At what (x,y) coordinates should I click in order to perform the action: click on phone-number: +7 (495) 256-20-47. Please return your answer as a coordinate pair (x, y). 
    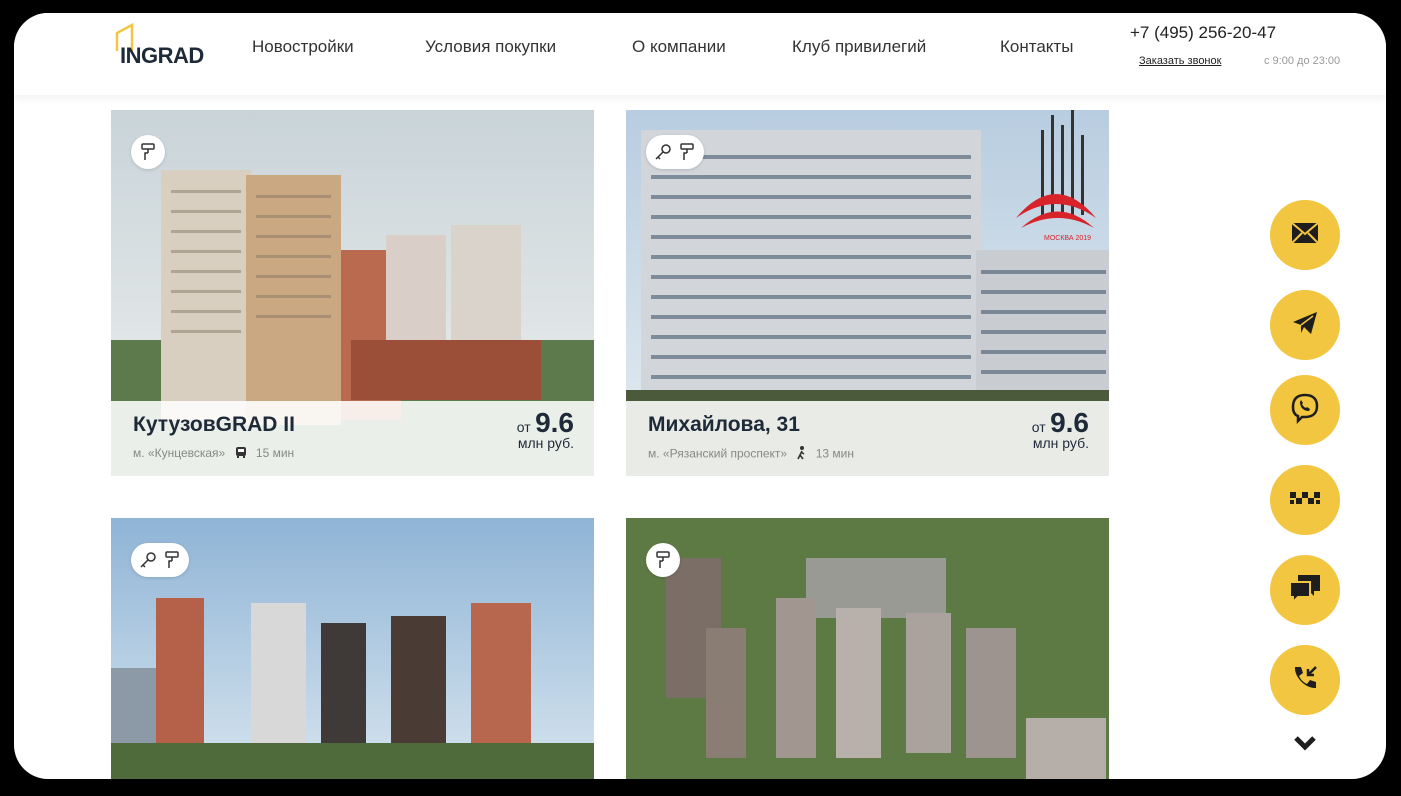
    Looking at the image, I should click on (1203, 33).